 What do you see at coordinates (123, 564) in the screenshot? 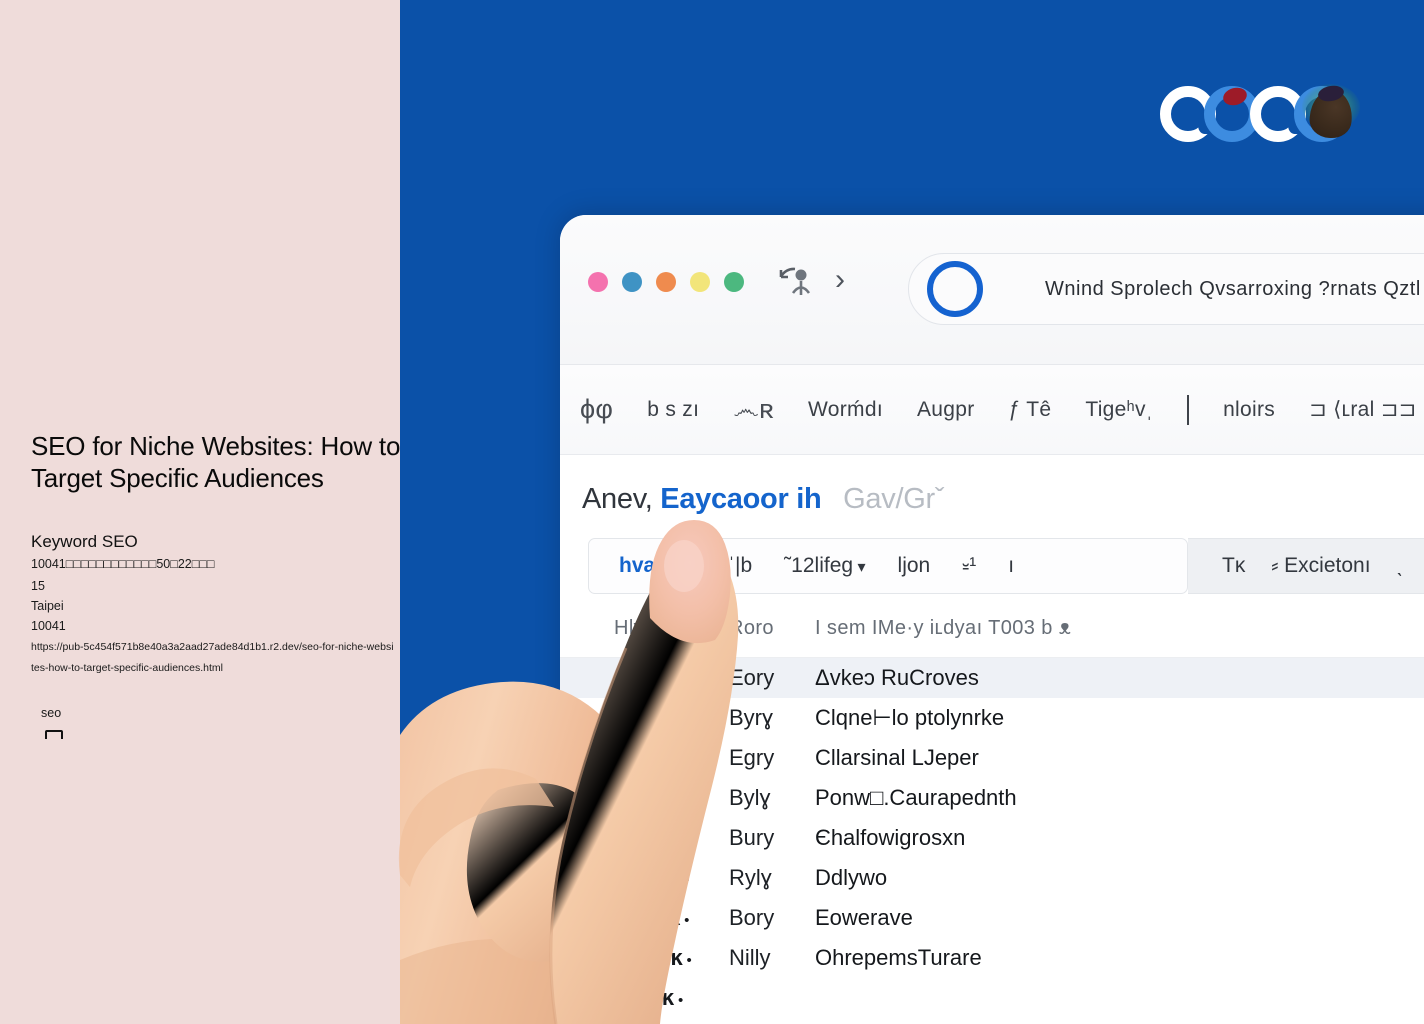
I see `meta-address: 10041□□□□□□□□□□□□50□22□□□` at bounding box center [123, 564].